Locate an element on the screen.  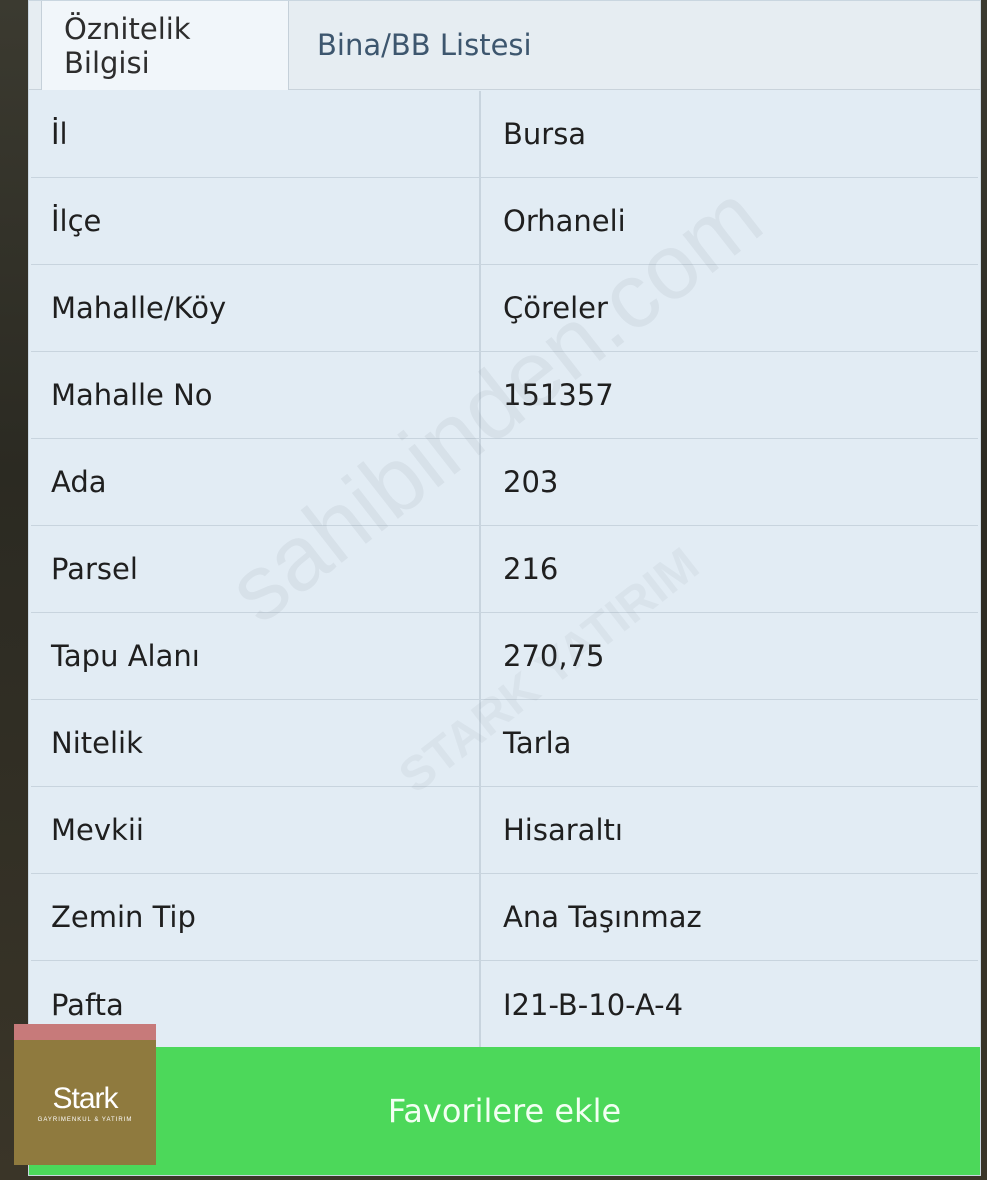
tab-label: Bina/BB Listesi is located at coordinates (424, 45).